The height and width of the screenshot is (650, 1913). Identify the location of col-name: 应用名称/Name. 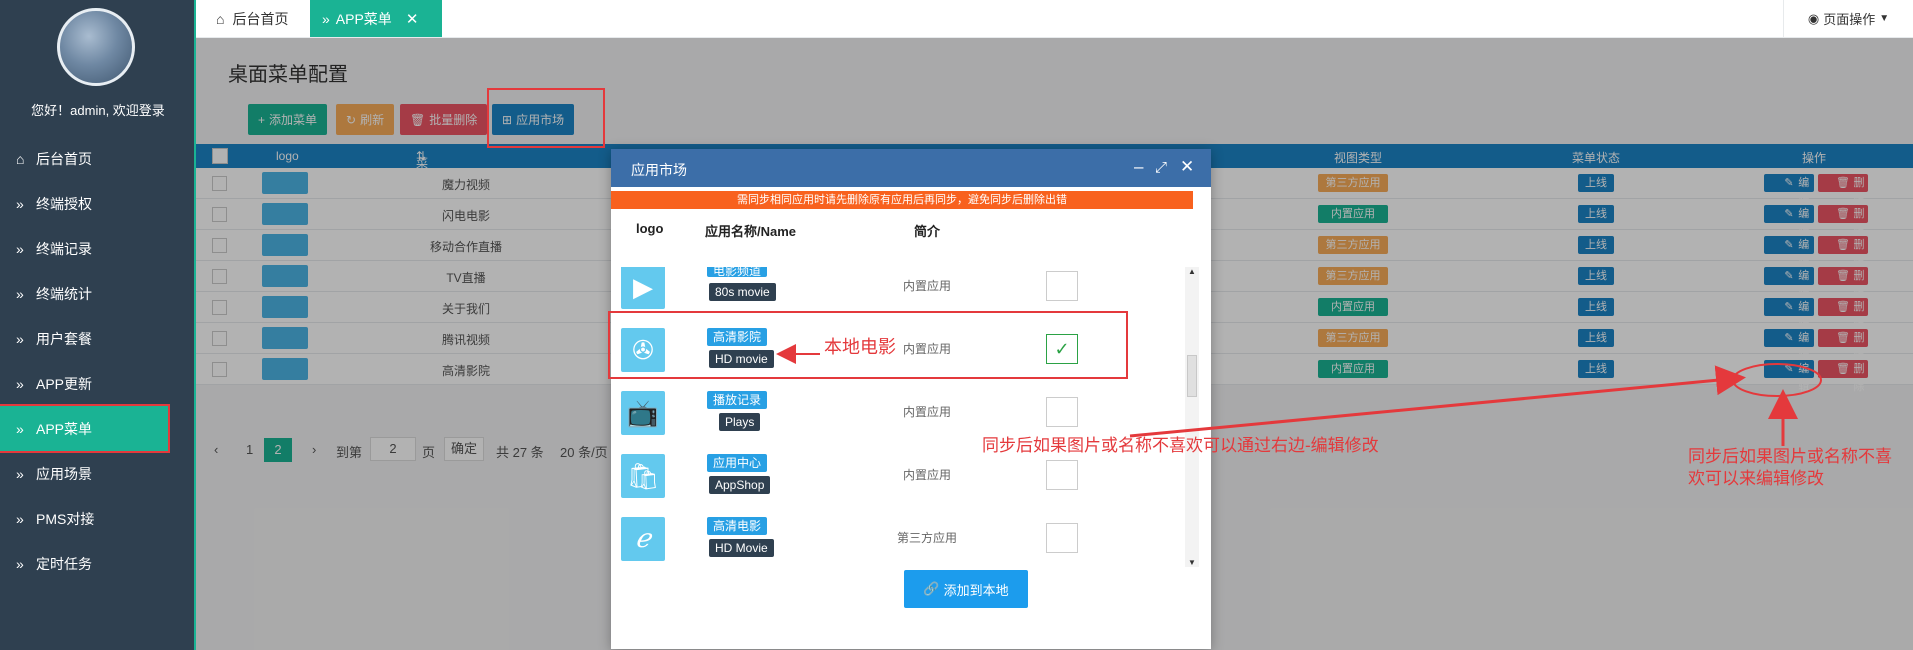
(751, 231).